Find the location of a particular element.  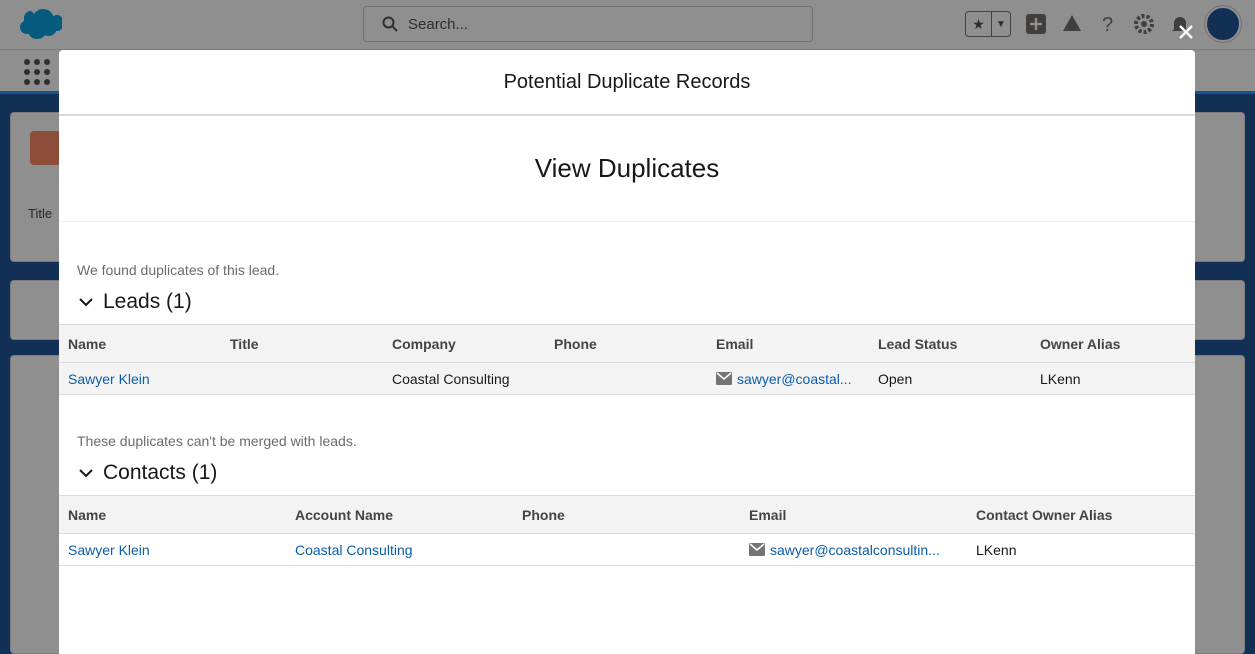

column-header: Title is located at coordinates (302, 343).